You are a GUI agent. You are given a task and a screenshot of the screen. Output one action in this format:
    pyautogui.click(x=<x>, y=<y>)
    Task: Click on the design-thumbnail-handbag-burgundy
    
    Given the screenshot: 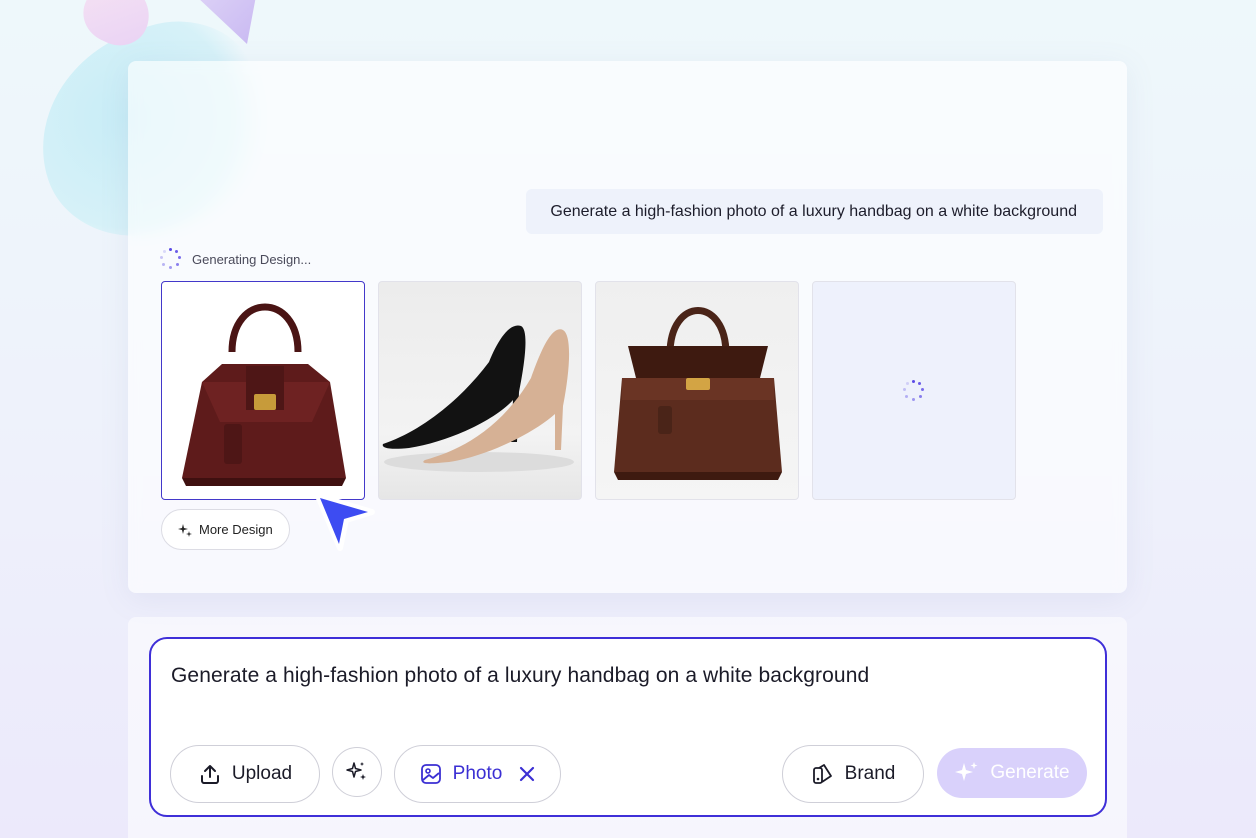 What is the action you would take?
    pyautogui.click(x=263, y=390)
    